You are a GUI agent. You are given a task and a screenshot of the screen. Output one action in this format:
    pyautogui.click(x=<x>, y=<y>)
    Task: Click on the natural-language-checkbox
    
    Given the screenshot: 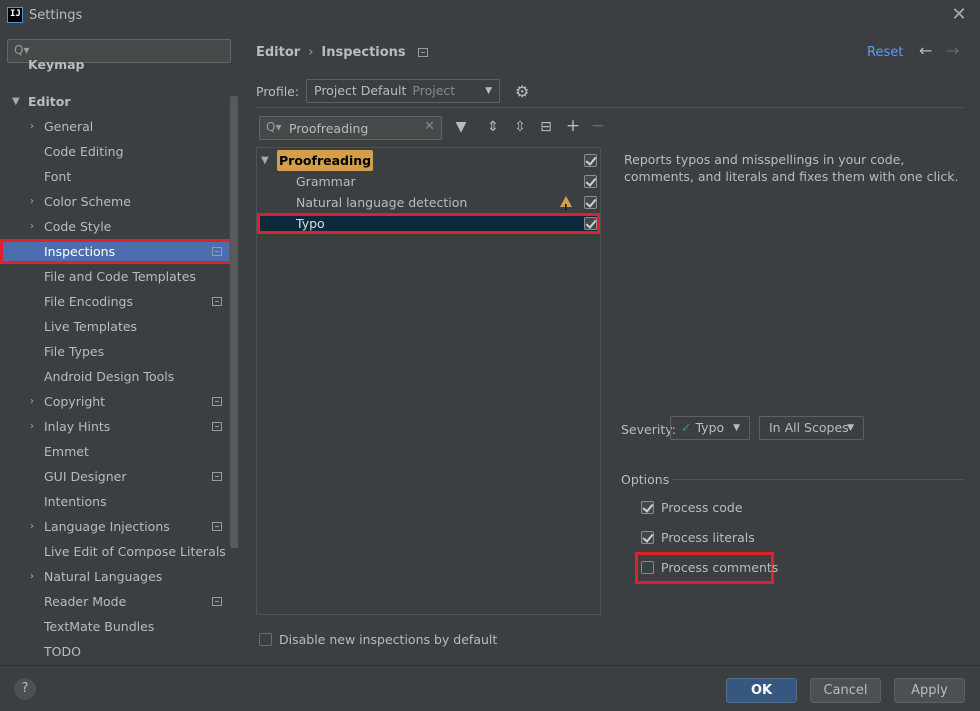 What is the action you would take?
    pyautogui.click(x=590, y=202)
    